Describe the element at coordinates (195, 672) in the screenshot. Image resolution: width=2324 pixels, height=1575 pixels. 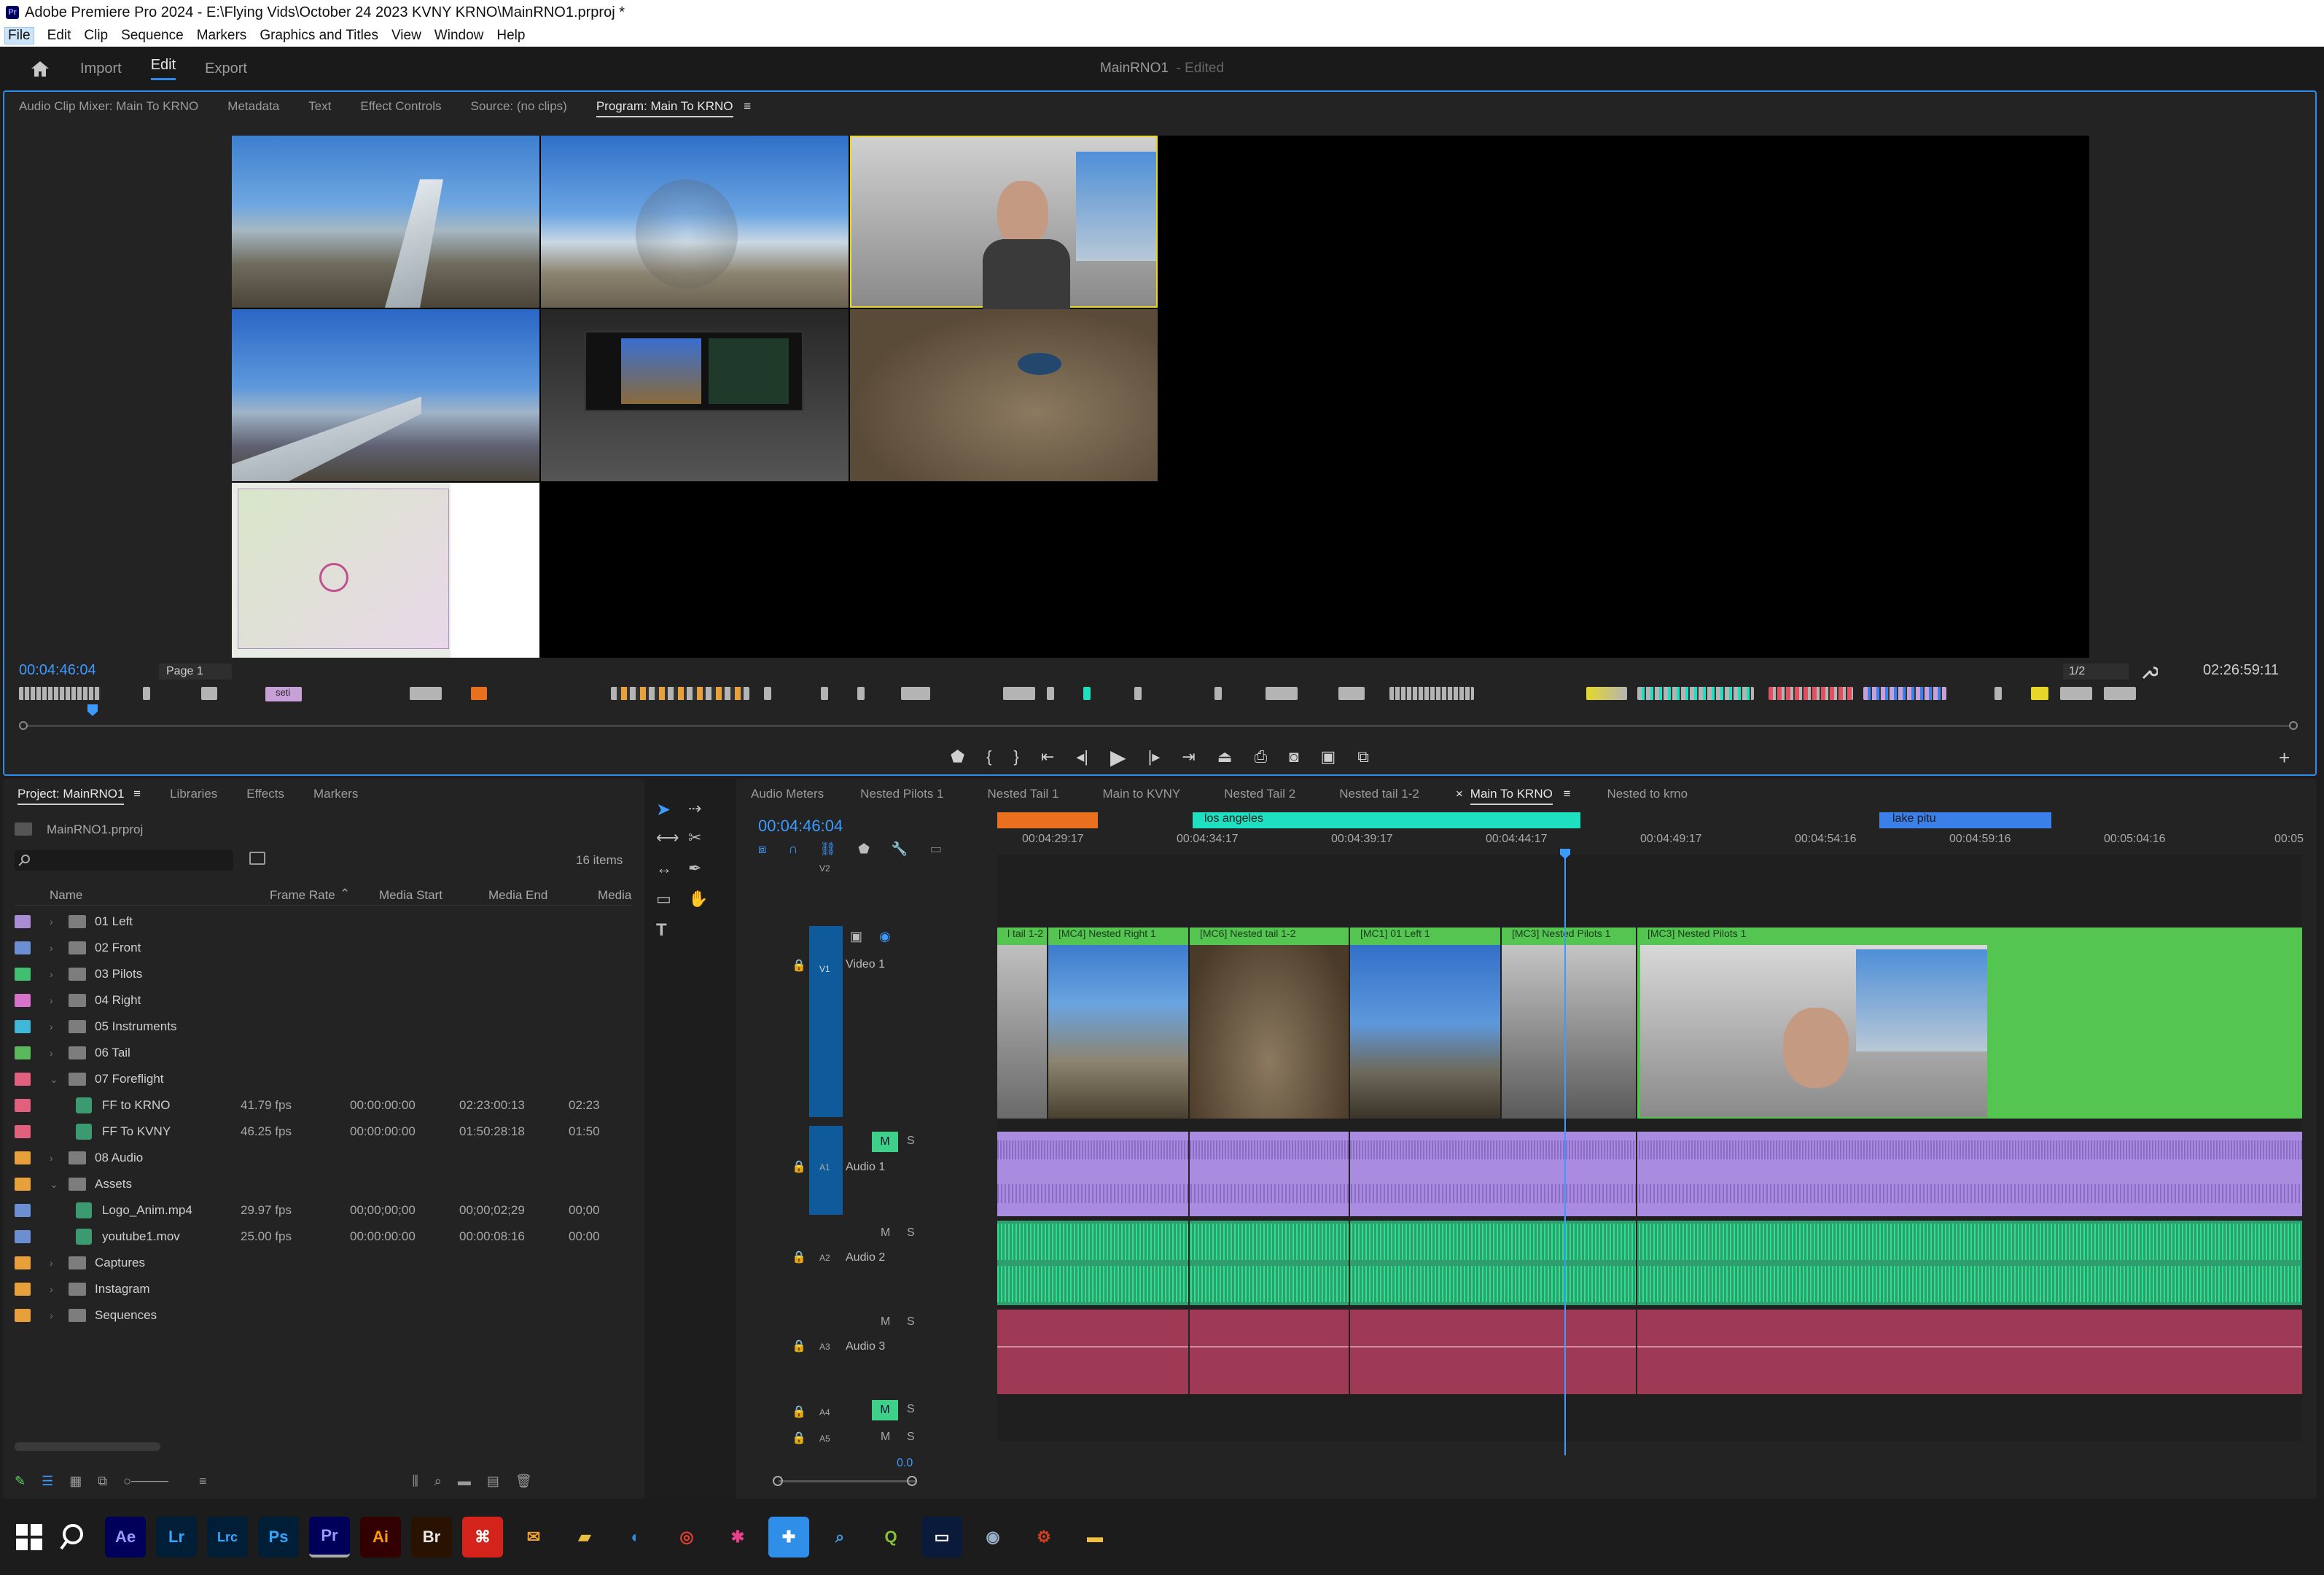
I see `page-select: Page 1` at that location.